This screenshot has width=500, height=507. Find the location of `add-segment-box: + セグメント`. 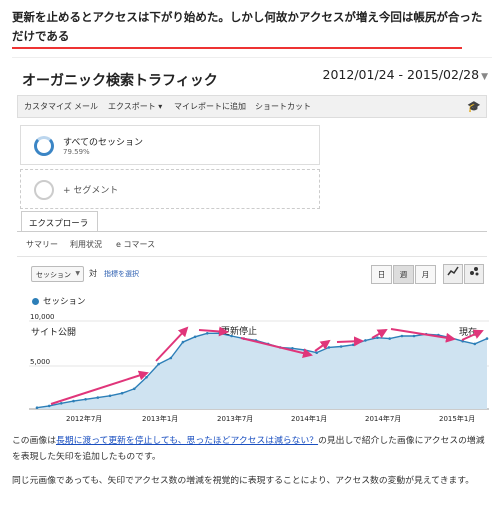

add-segment-box: + セグメント is located at coordinates (170, 189).